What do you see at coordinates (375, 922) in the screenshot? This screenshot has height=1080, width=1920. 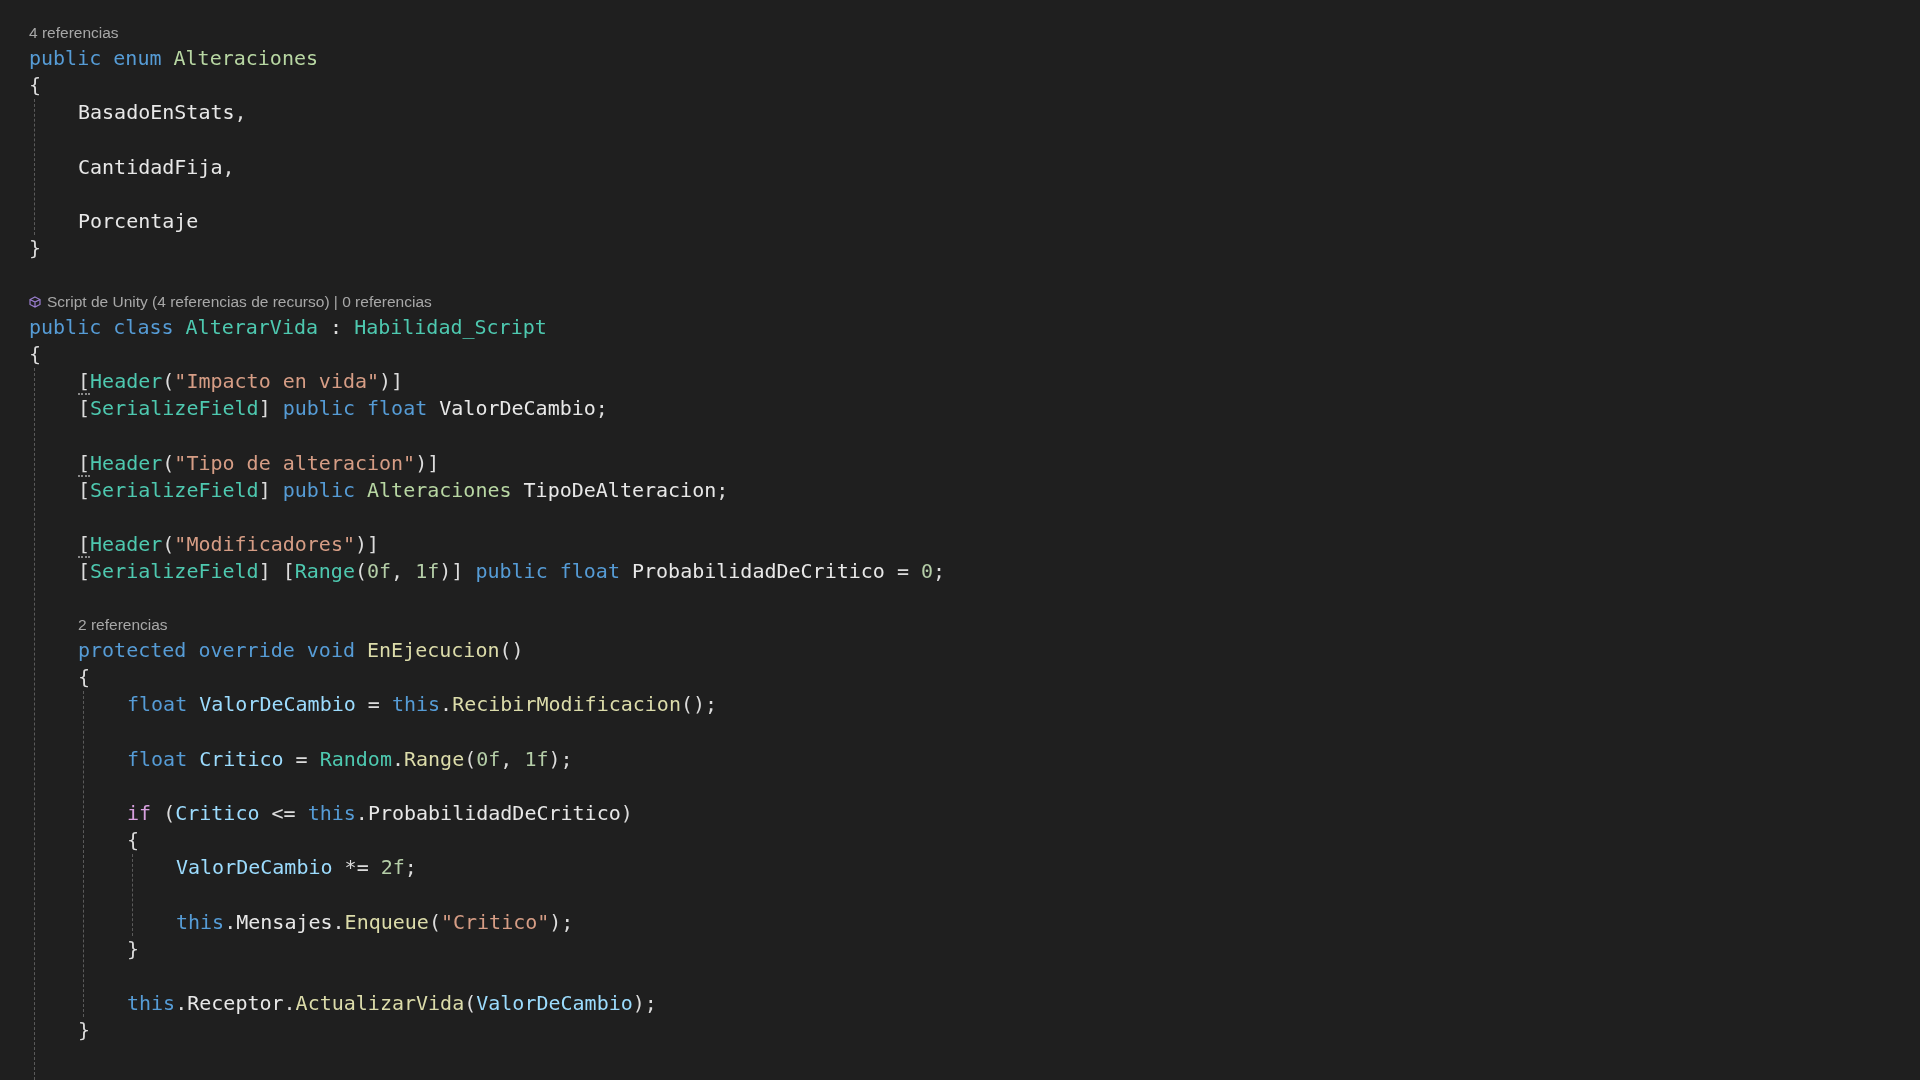 I see `code-line: this.Mensajes.Enqueue("Critico");` at bounding box center [375, 922].